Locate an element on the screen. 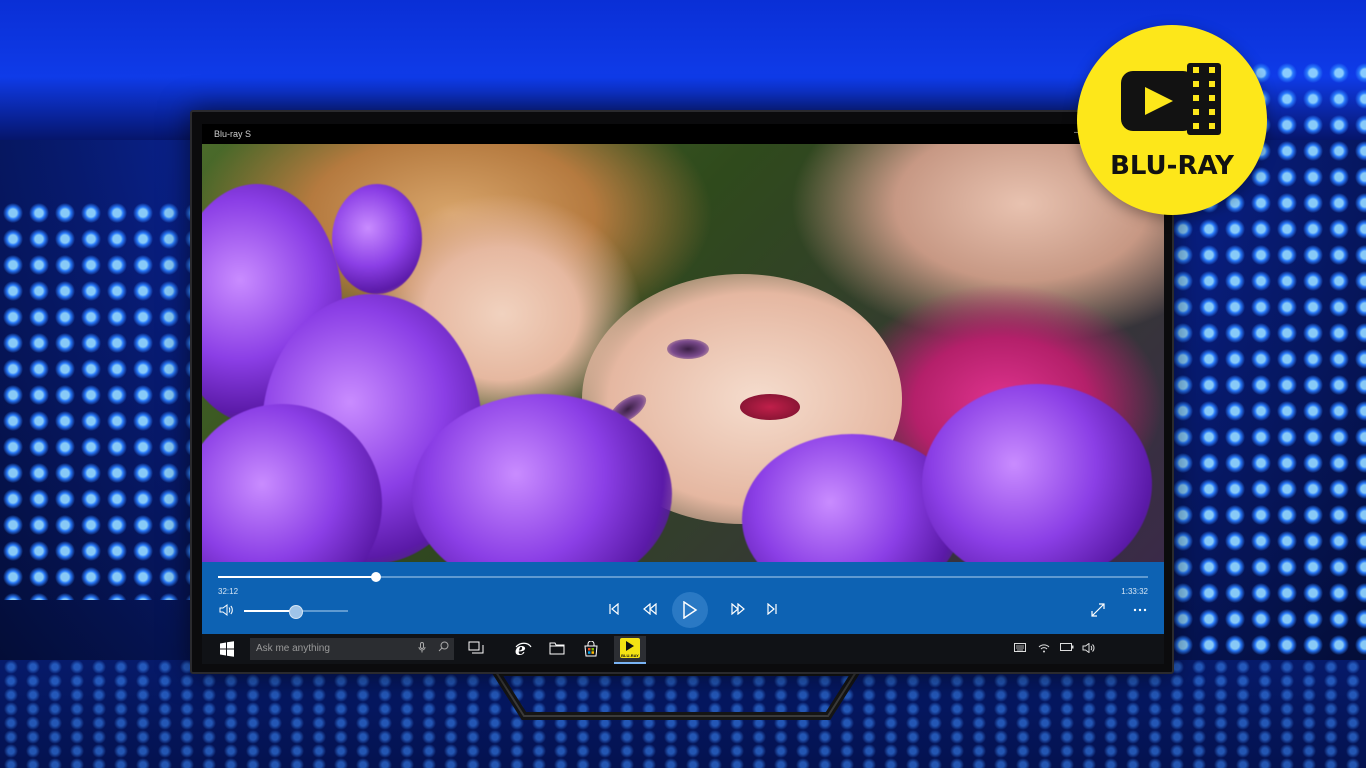 Image resolution: width=1366 pixels, height=768 pixels. rewind-icon is located at coordinates (650, 610).